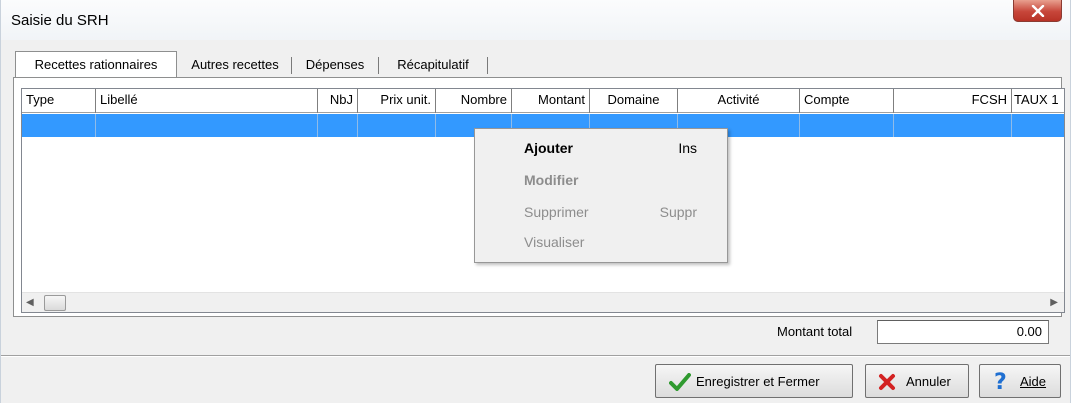 The image size is (1071, 403). What do you see at coordinates (758, 381) in the screenshot?
I see `save-button-label: Enregistrer et Fermer` at bounding box center [758, 381].